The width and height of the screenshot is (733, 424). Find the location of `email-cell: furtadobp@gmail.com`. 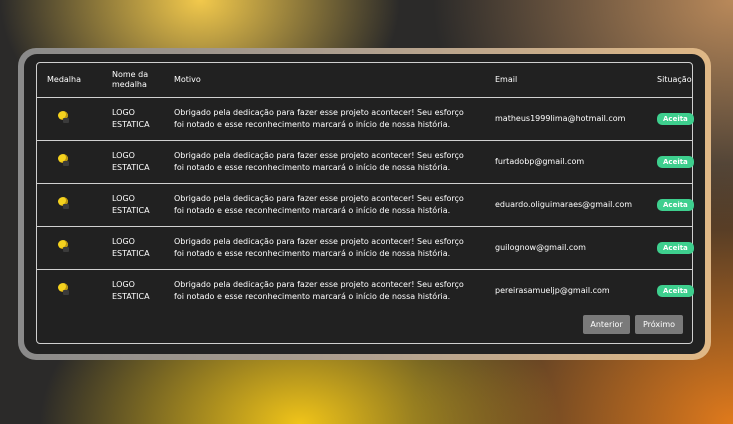

email-cell: furtadobp@gmail.com is located at coordinates (576, 162).